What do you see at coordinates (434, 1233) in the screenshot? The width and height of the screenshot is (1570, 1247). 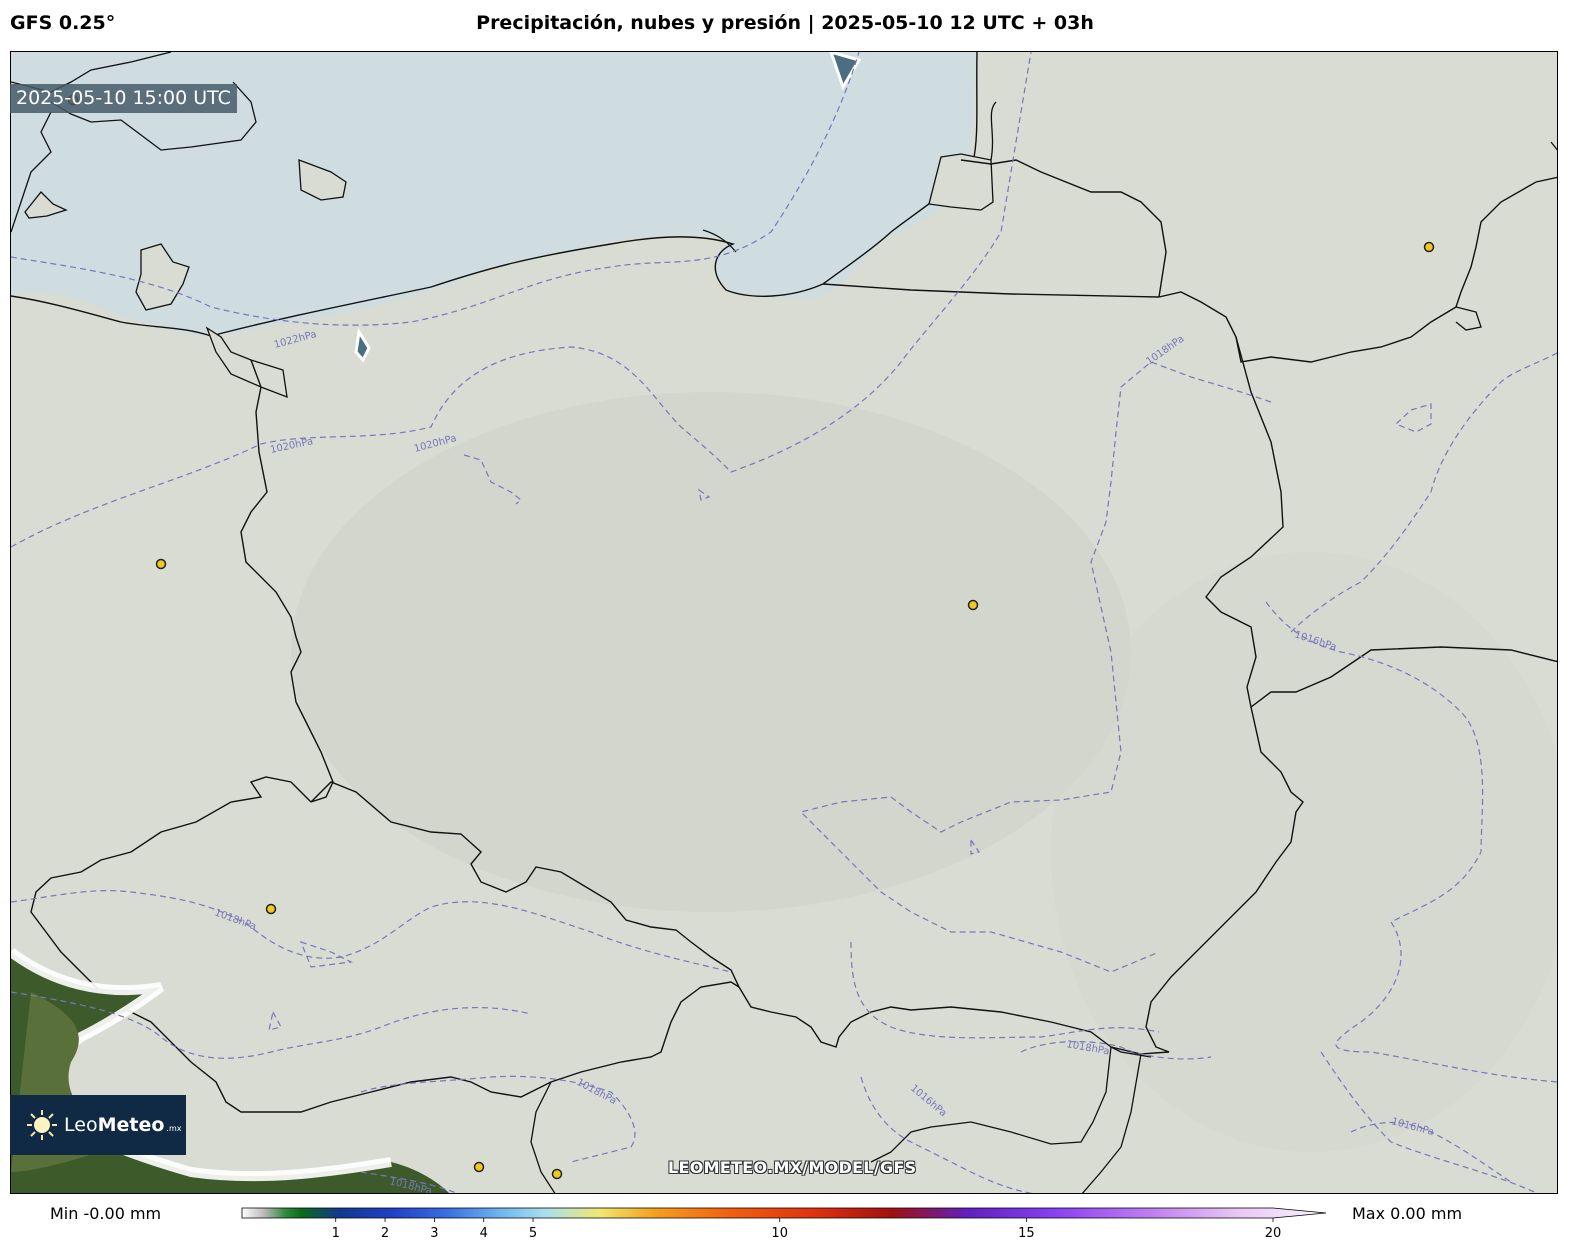 I see `colorbar-tick-label: 3` at bounding box center [434, 1233].